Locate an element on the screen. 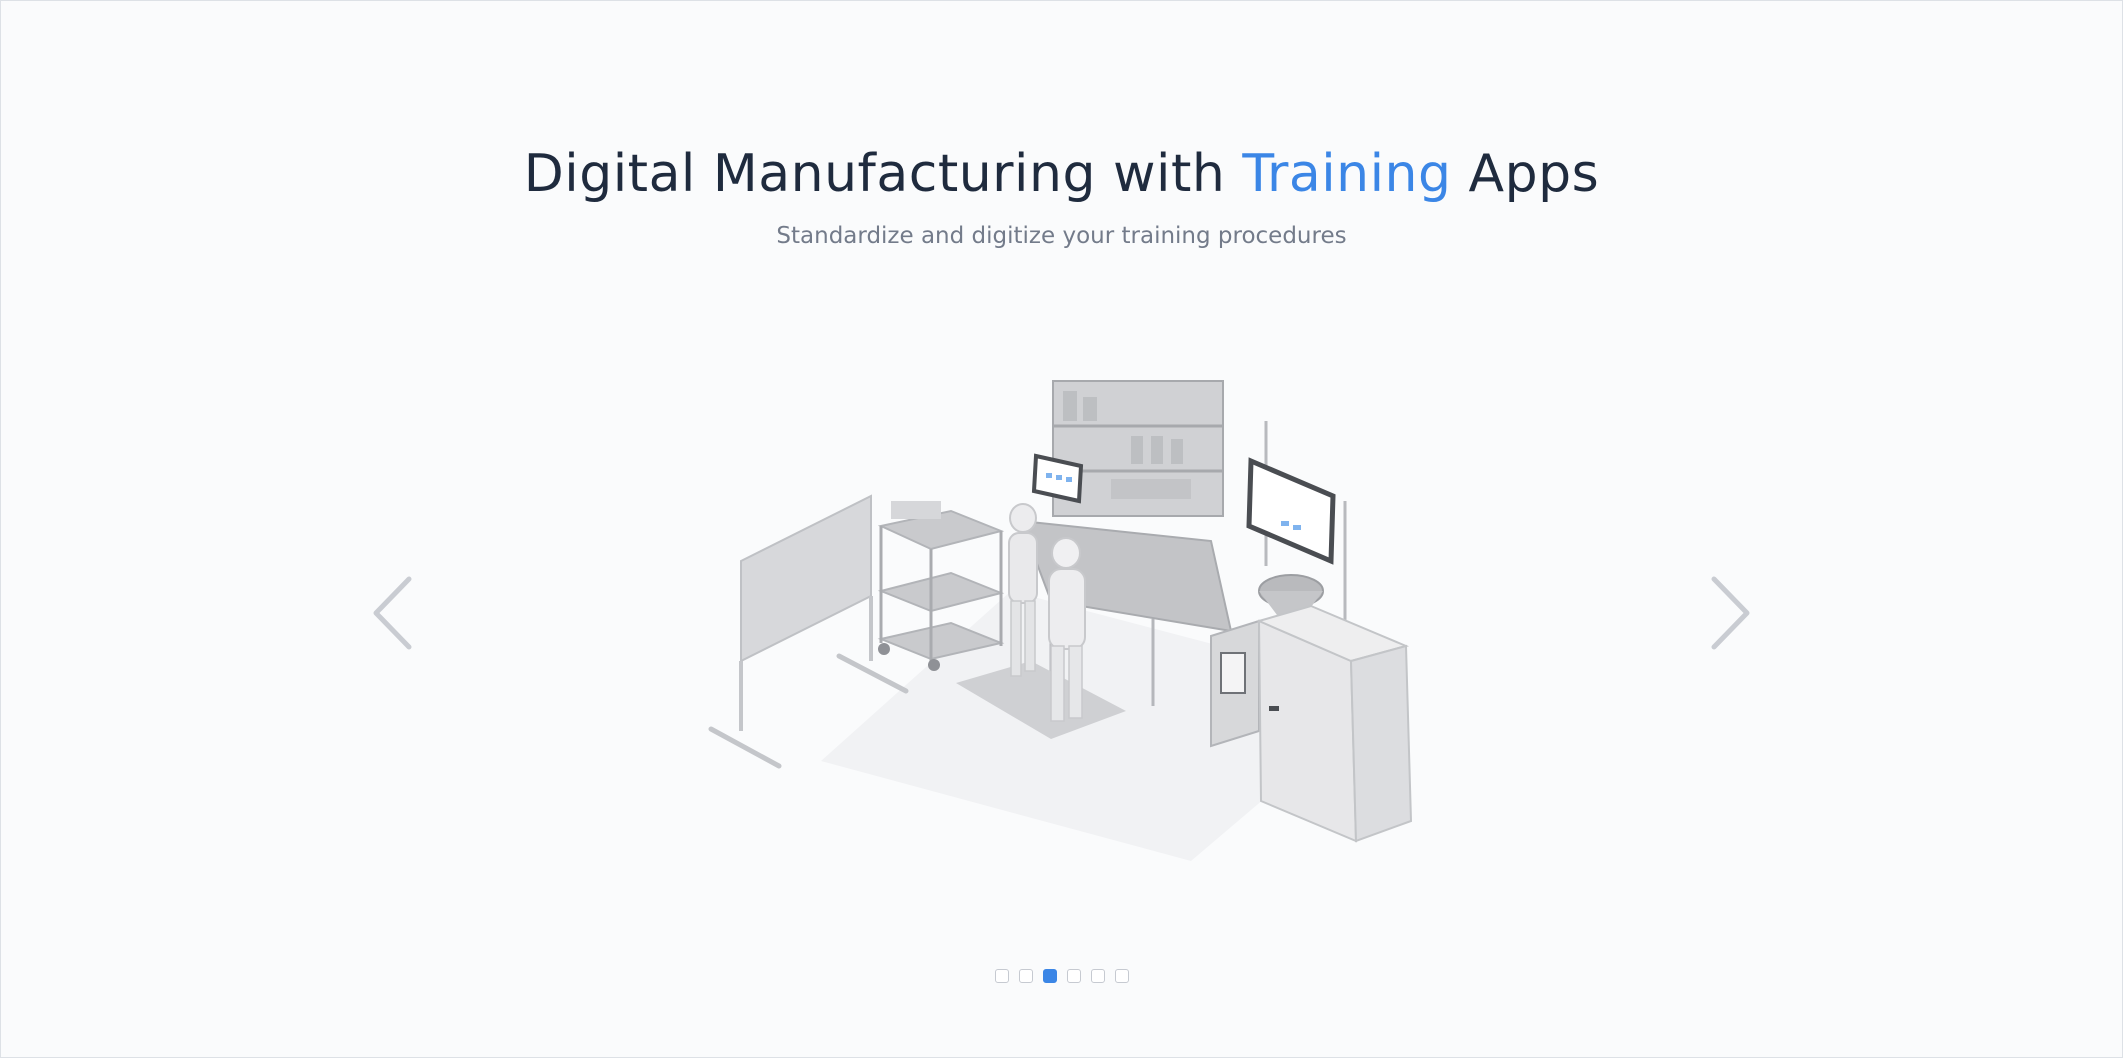  chevron-right-icon is located at coordinates (1730, 613).